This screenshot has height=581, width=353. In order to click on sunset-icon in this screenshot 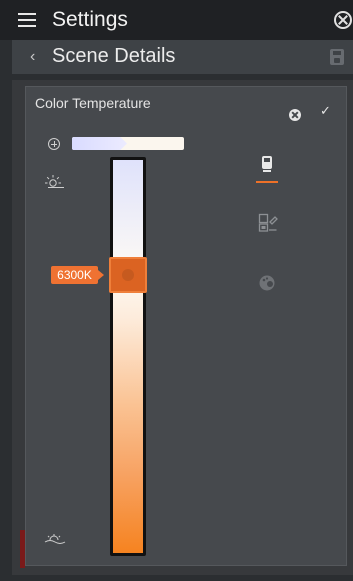, I will do `click(55, 539)`.